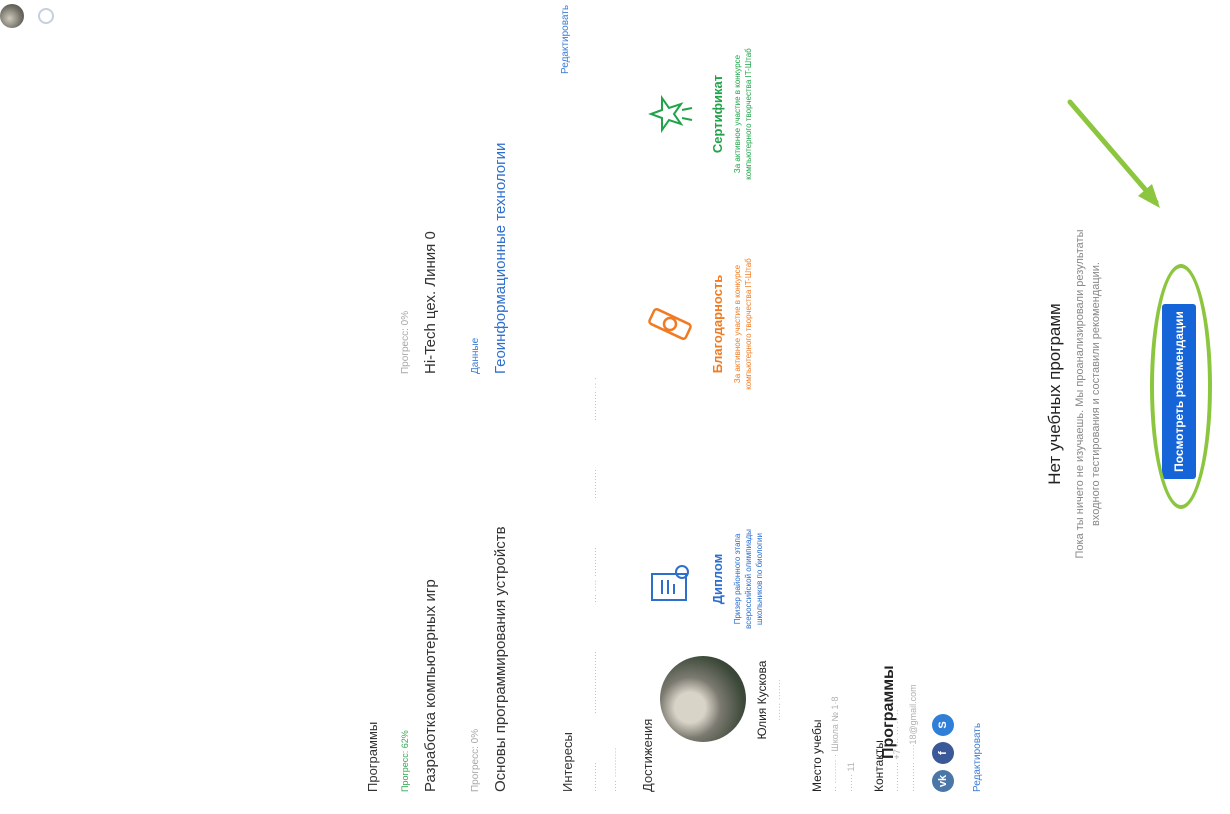 The width and height of the screenshot is (1230, 814). What do you see at coordinates (475, 760) in the screenshot?
I see `program-2-progress: Прогресс: 0%` at bounding box center [475, 760].